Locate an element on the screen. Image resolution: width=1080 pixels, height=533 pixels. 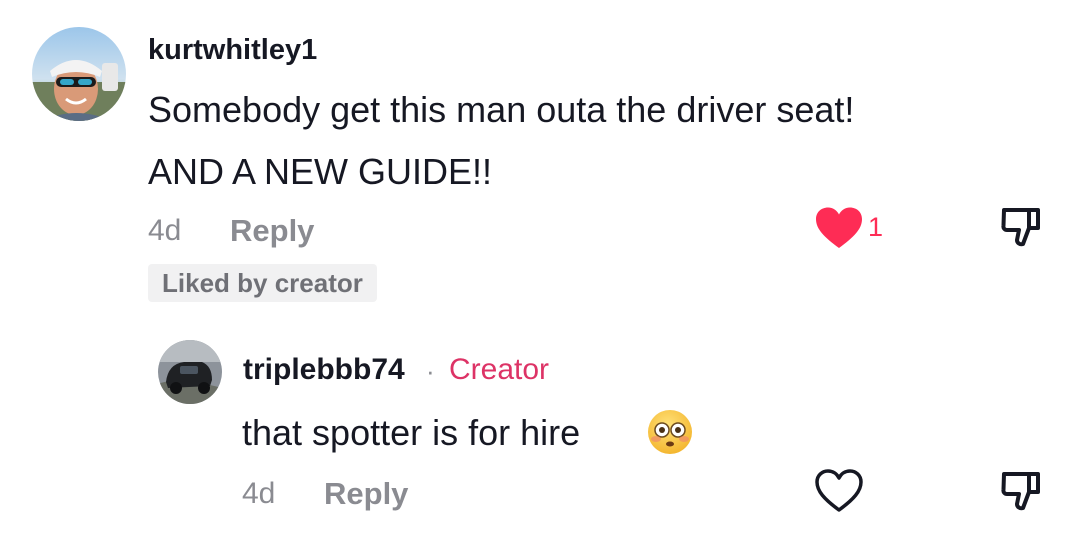
comment-text-line2: AND A NEW GUIDE!! is located at coordinates (320, 171).